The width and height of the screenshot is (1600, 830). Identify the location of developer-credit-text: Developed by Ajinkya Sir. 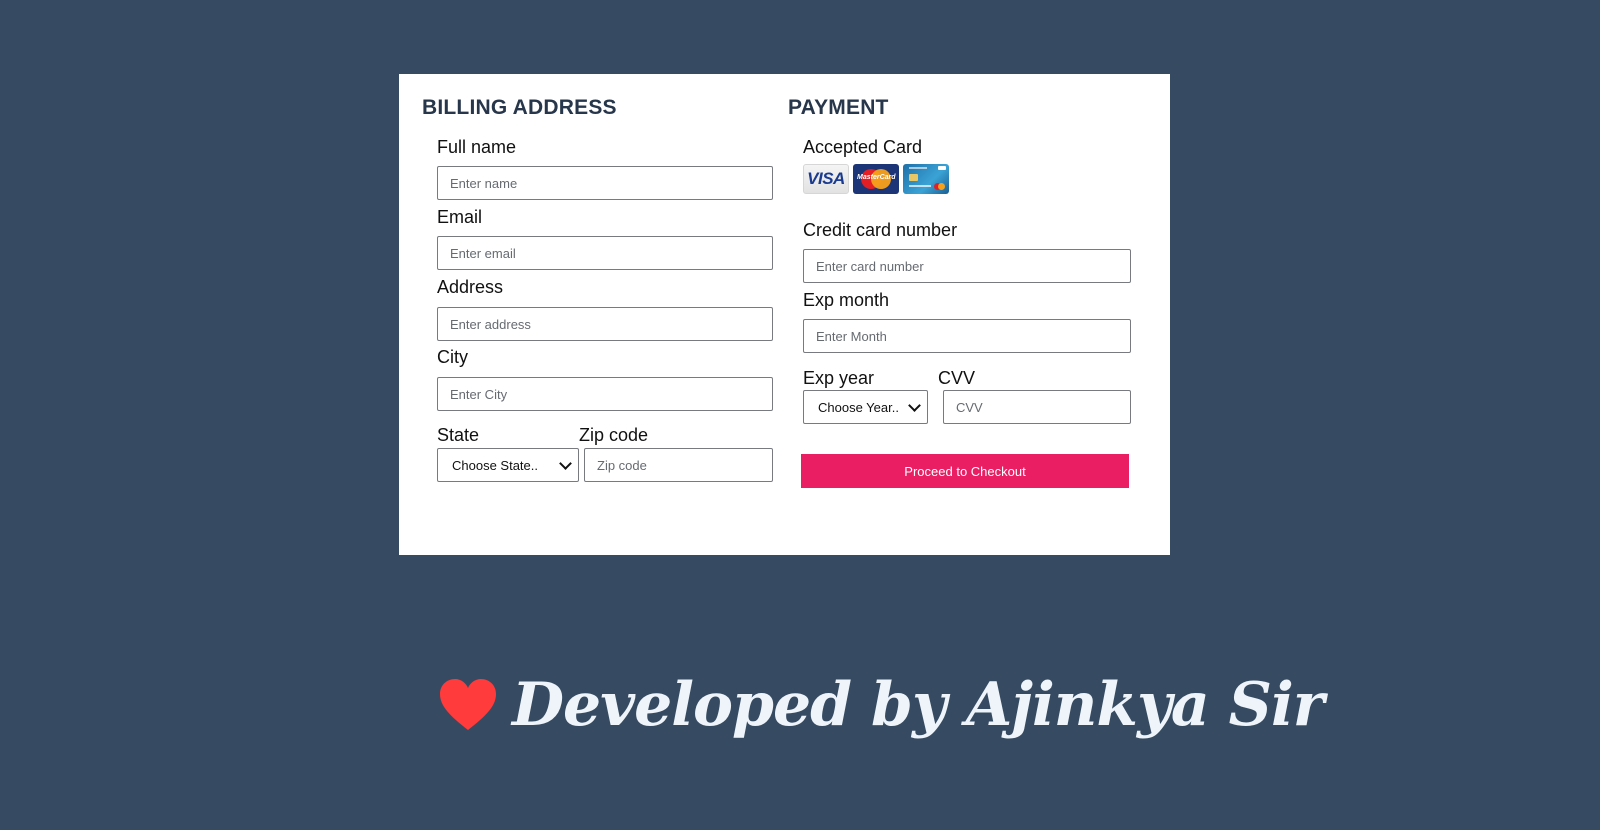
(918, 705).